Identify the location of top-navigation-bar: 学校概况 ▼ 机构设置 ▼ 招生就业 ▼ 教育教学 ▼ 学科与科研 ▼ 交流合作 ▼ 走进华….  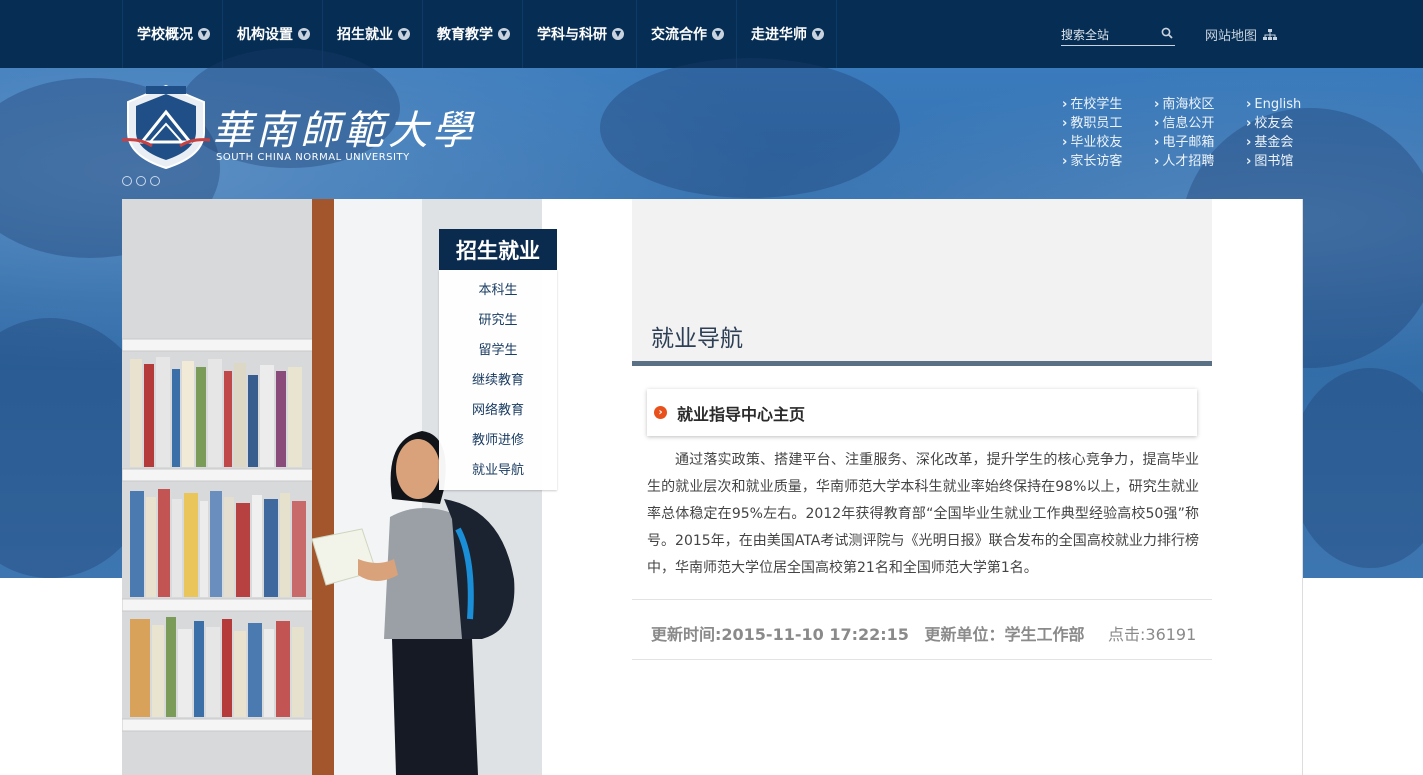
(711, 34).